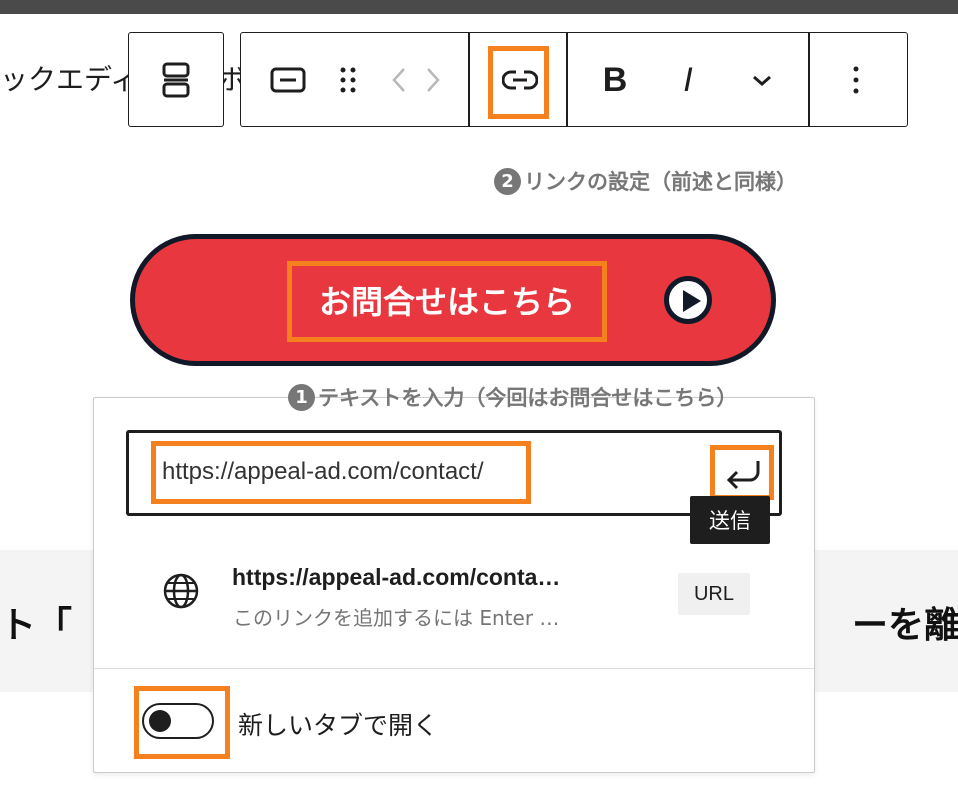 The height and width of the screenshot is (790, 958). Describe the element at coordinates (447, 300) in the screenshot. I see `cta-button-label: お問合せはこちら` at that location.